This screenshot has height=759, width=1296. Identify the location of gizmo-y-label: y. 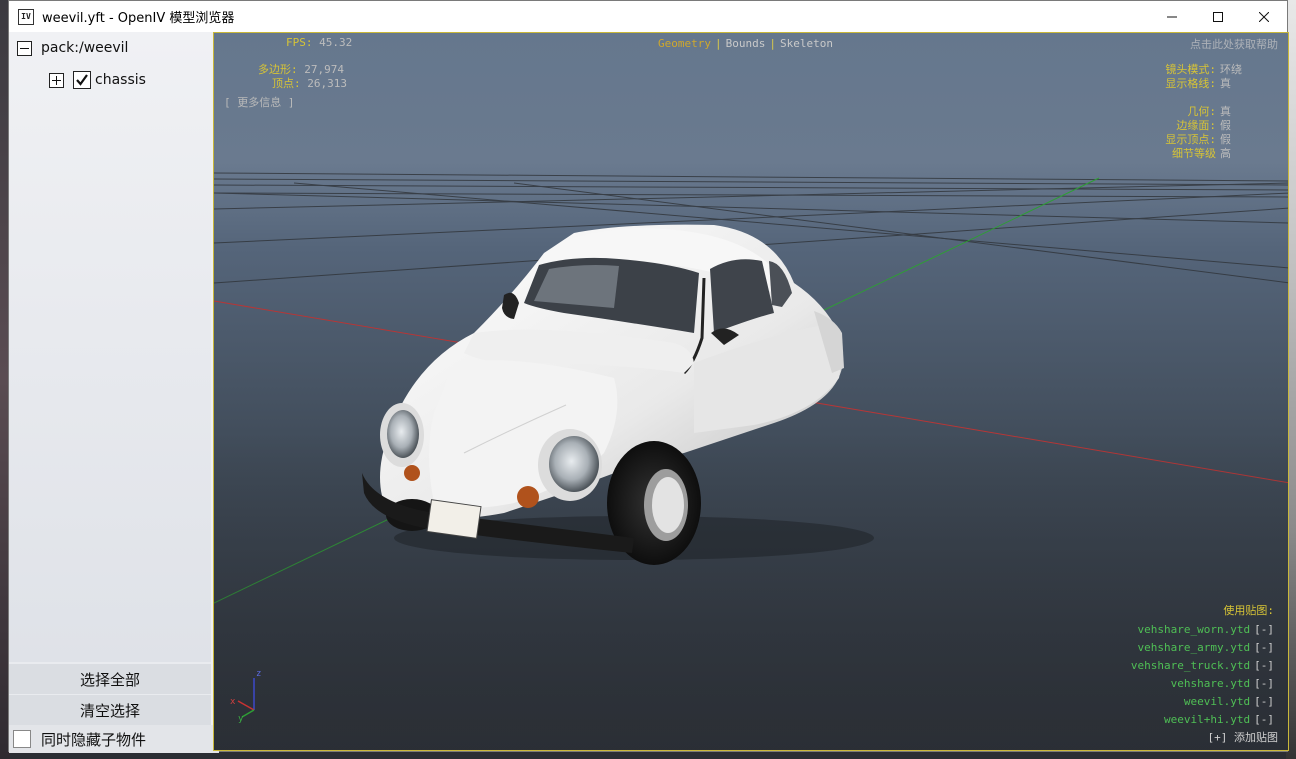
(241, 719).